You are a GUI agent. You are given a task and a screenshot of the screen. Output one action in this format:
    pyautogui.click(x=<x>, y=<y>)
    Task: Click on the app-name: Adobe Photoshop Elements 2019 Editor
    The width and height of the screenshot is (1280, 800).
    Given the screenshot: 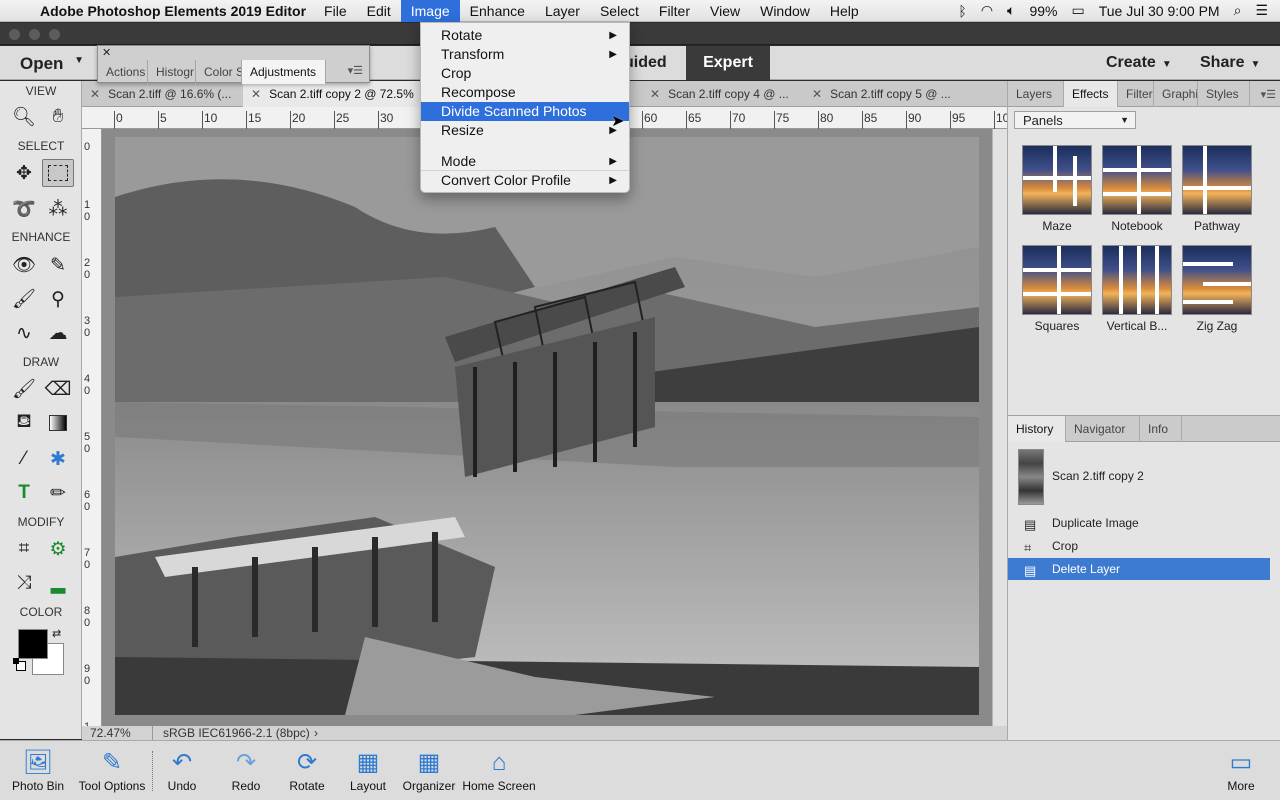 What is the action you would take?
    pyautogui.click(x=173, y=11)
    